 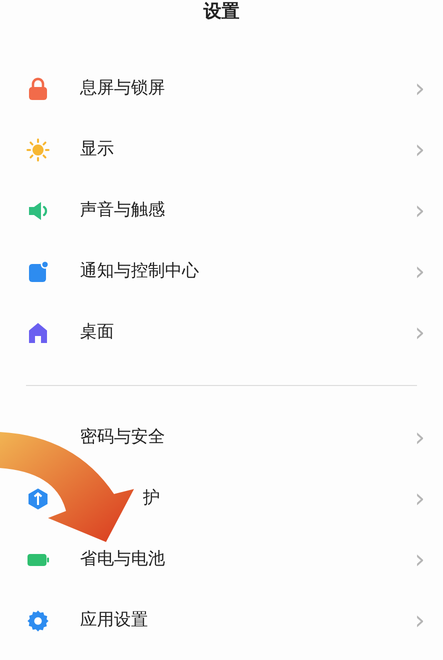 I want to click on row-label: 通知与控制中心, so click(x=139, y=271).